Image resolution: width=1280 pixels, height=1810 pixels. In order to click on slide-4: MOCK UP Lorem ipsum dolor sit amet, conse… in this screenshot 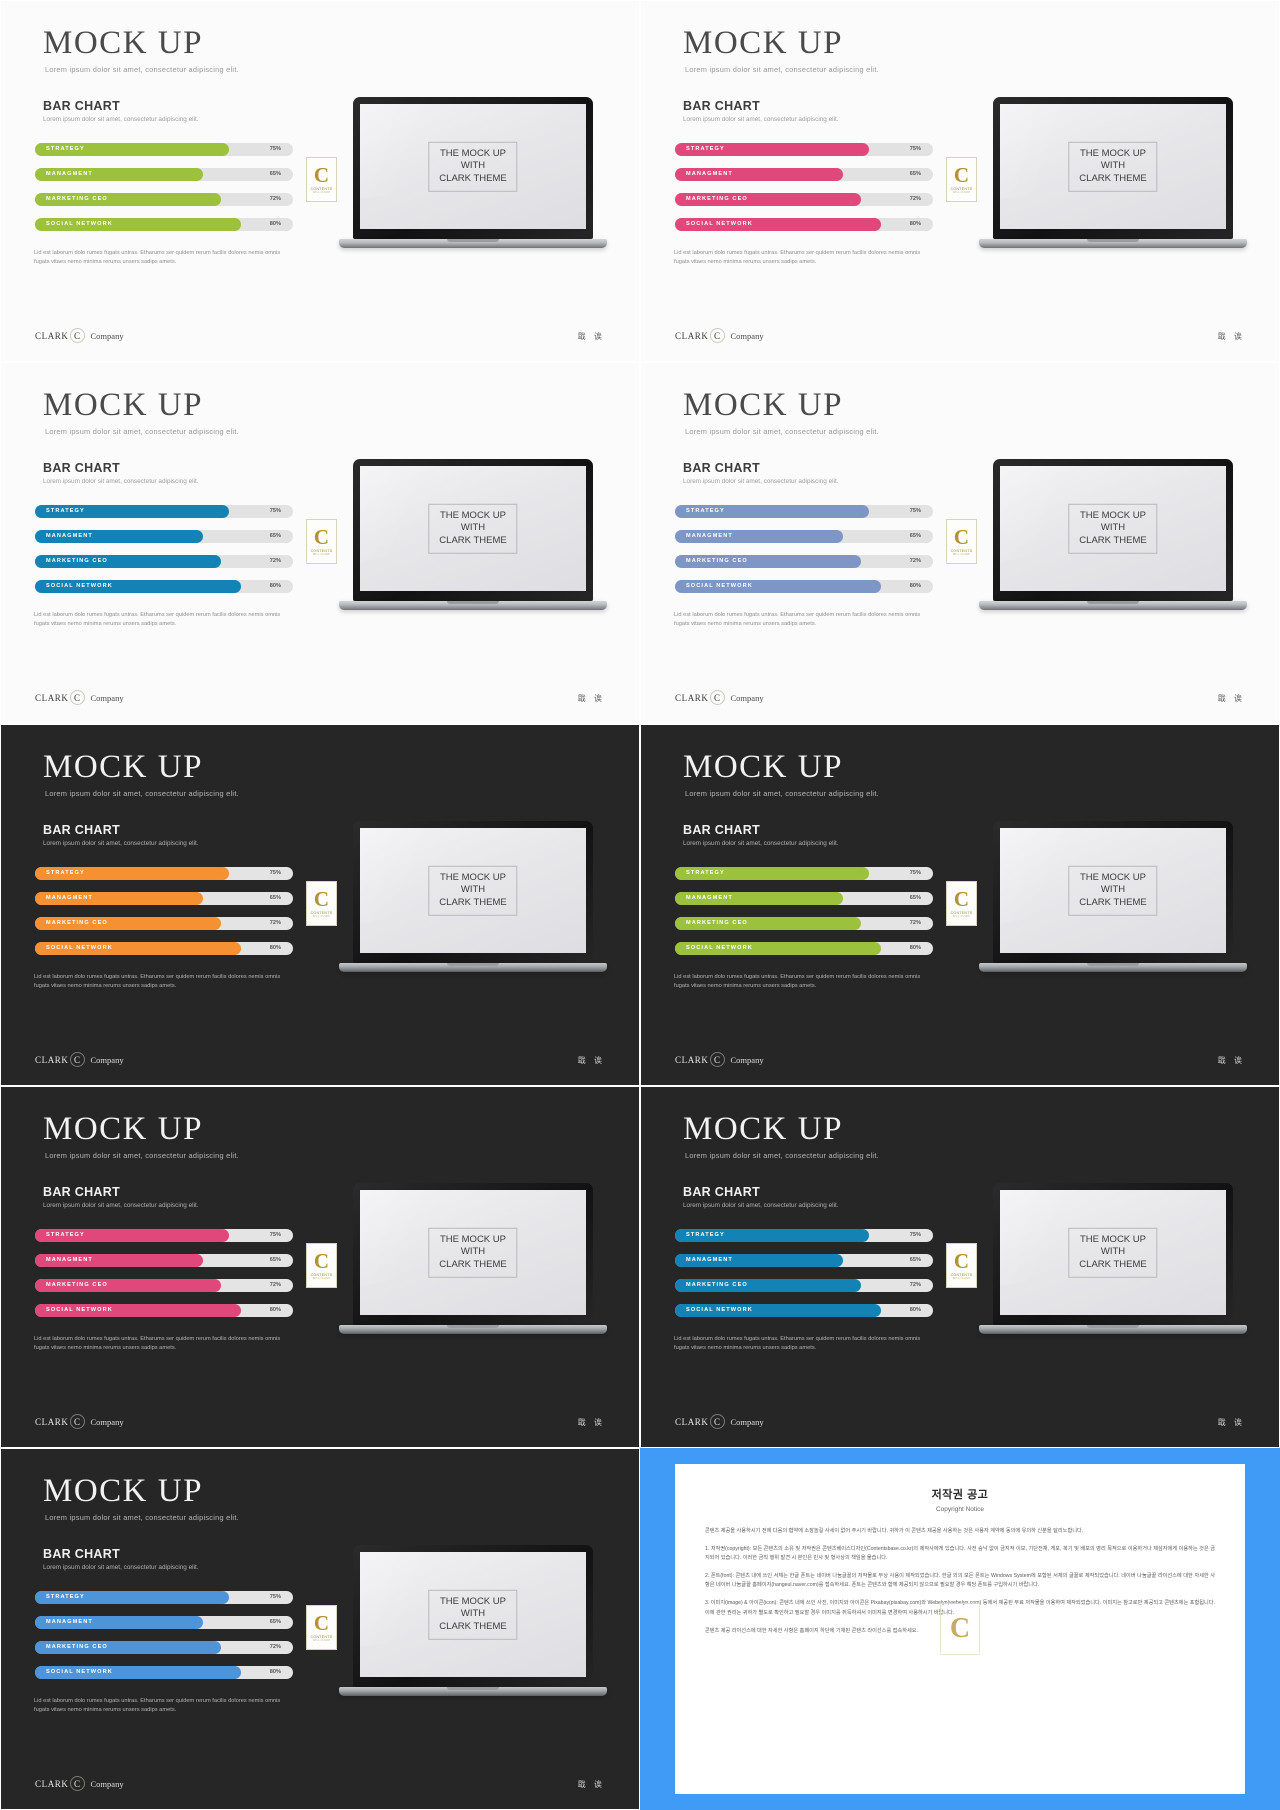, I will do `click(960, 543)`.